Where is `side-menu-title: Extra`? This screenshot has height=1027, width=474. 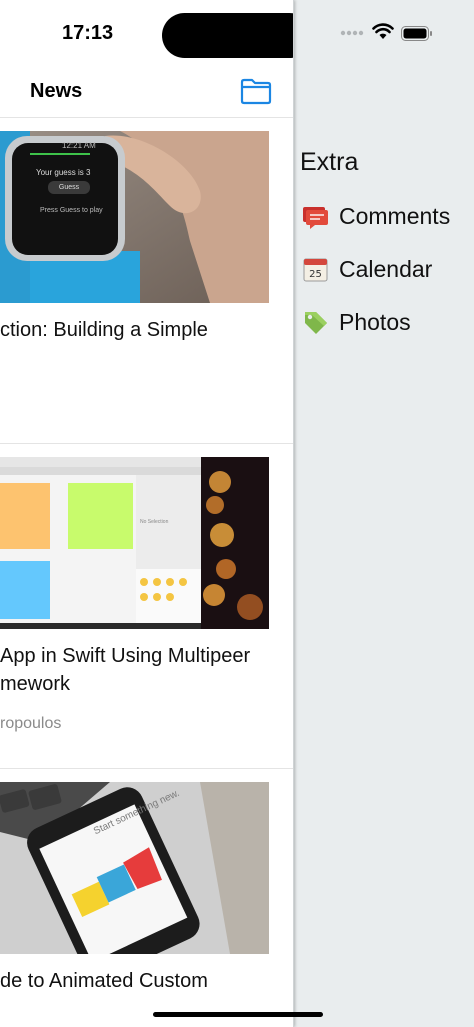
side-menu-title: Extra is located at coordinates (329, 162).